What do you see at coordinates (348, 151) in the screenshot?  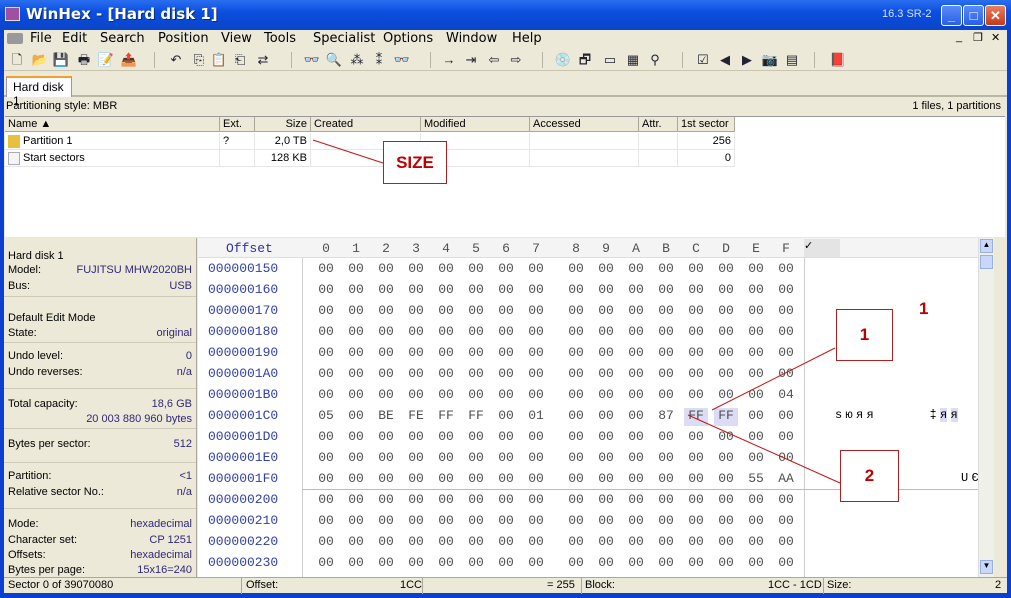 I see `size-pointer-line` at bounding box center [348, 151].